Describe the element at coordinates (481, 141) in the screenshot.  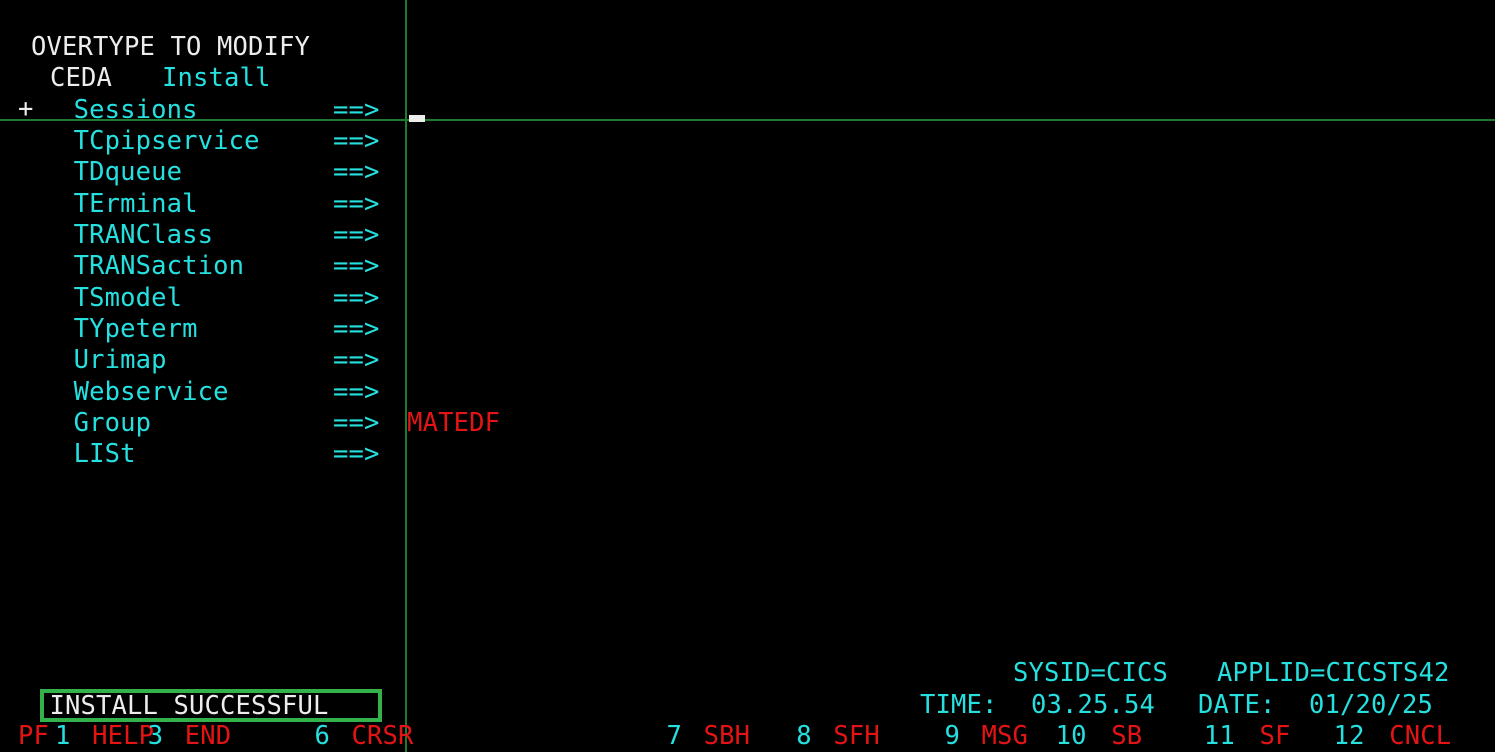
I see `field-value-tcpipservice` at that location.